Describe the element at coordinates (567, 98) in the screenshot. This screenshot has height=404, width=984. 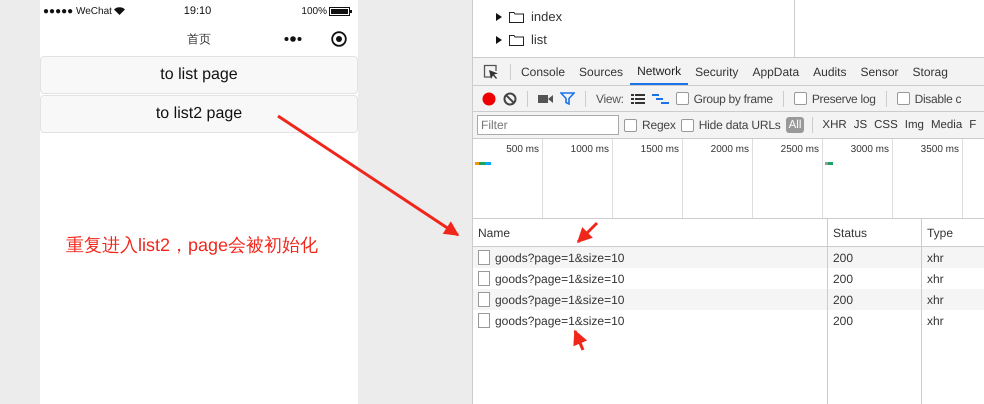
I see `filter-icon` at that location.